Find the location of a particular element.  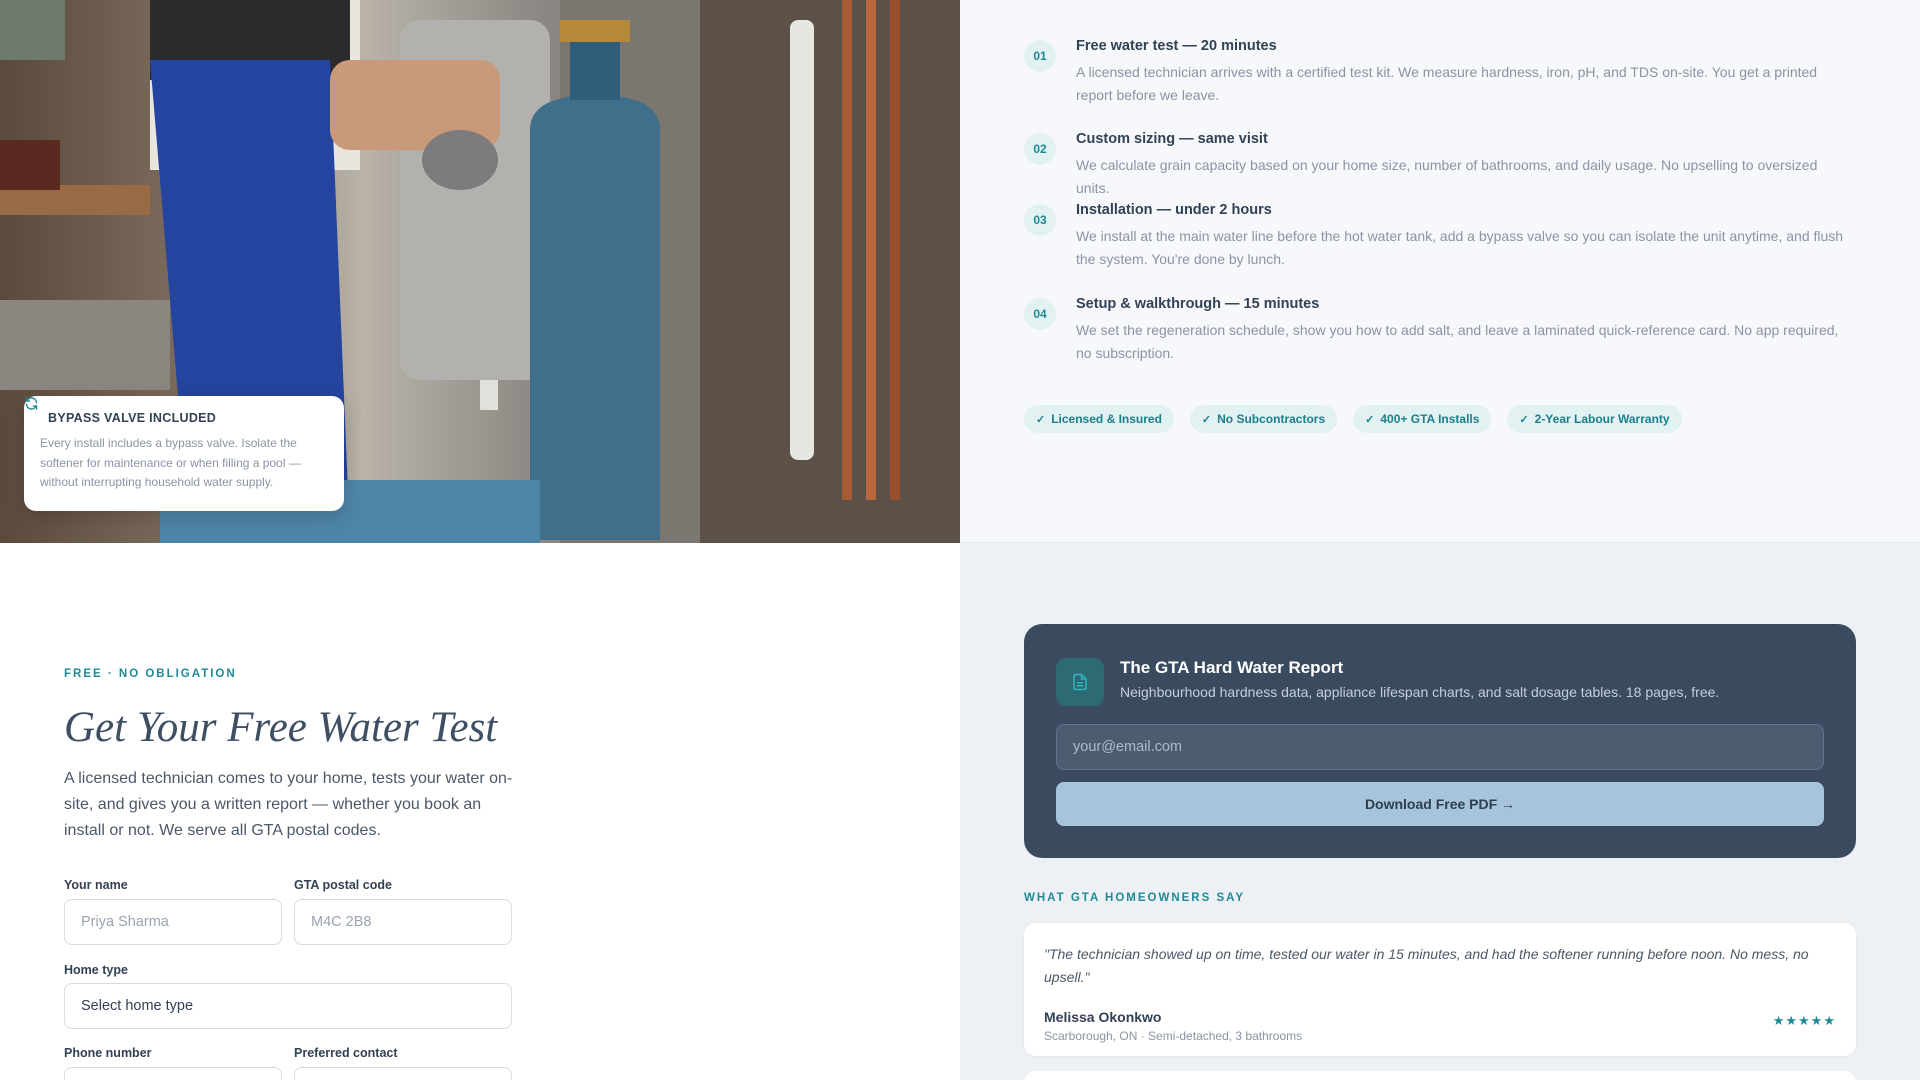

testimonial-card is located at coordinates (1440, 1075).